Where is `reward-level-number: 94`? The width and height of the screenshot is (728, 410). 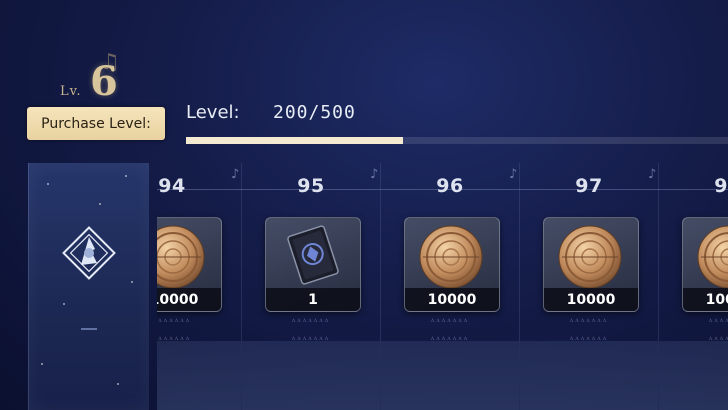
reward-level-number: 94 is located at coordinates (172, 186).